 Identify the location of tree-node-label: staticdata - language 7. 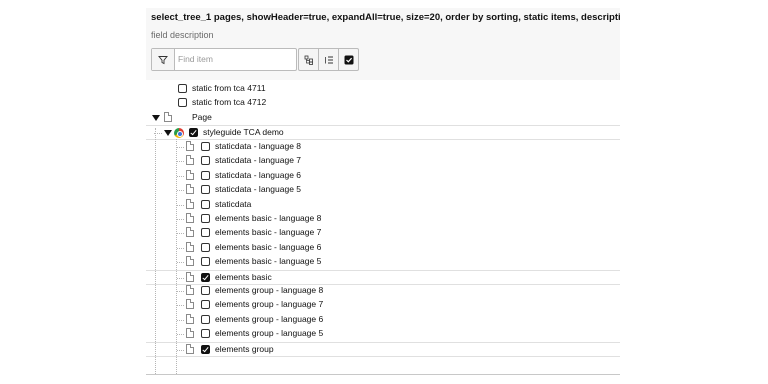
(258, 160).